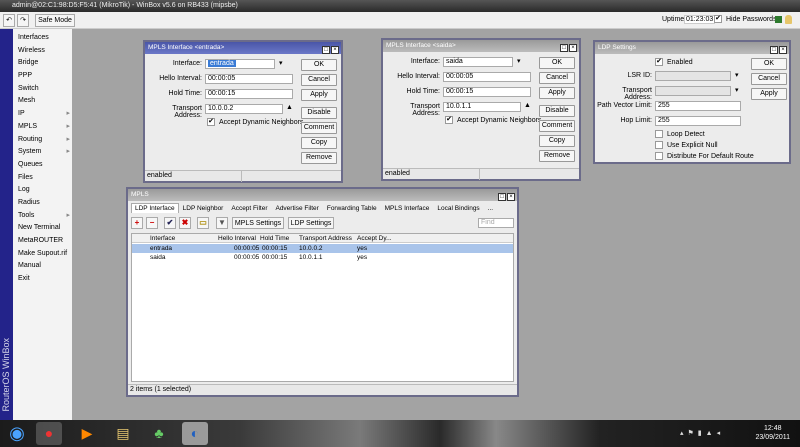  I want to click on redo-button: ↷, so click(23, 20).